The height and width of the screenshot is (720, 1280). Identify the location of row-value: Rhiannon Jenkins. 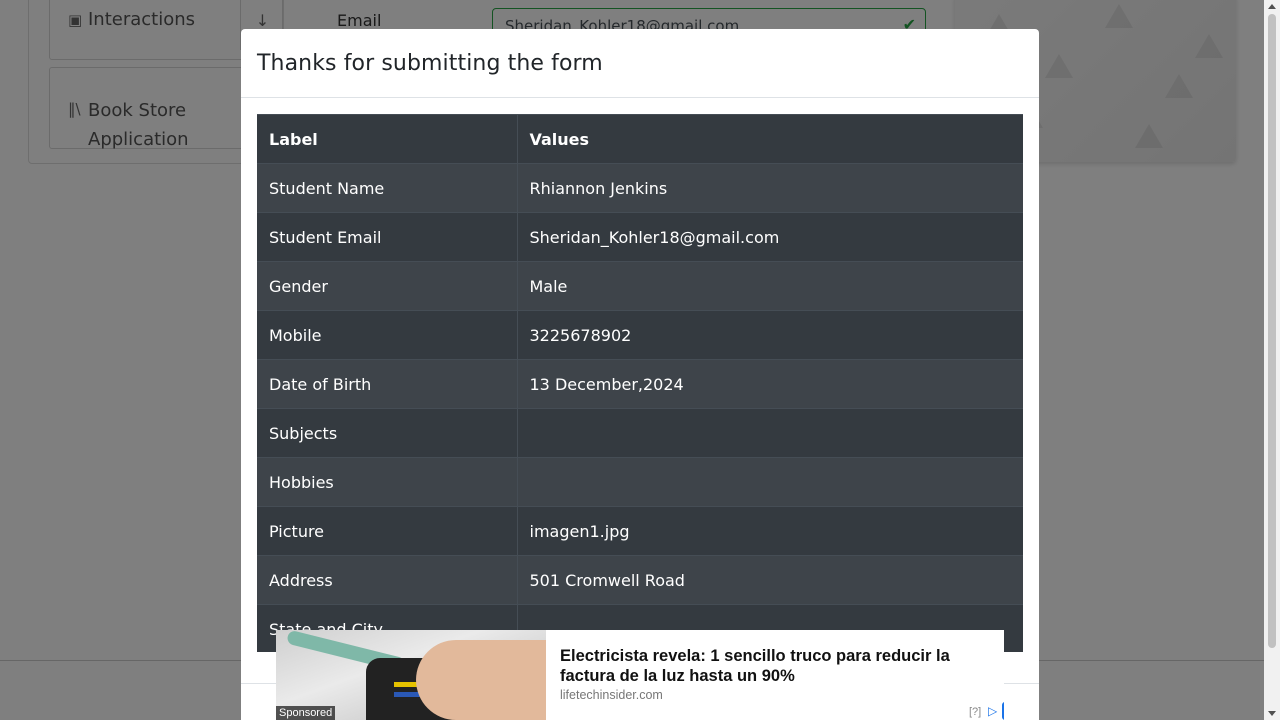
(770, 188).